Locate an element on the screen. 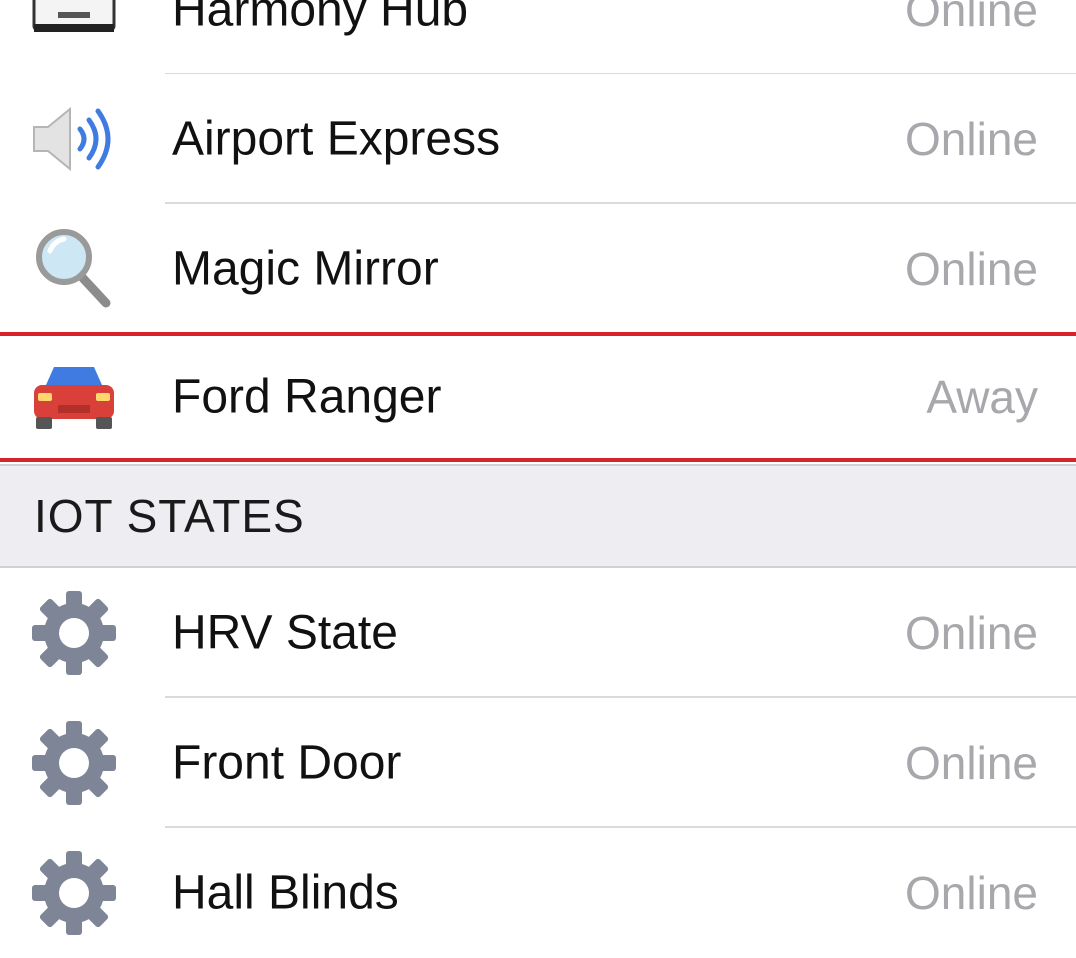  iot-row-hall-blinds: Hall Blinds Online is located at coordinates (538, 893).